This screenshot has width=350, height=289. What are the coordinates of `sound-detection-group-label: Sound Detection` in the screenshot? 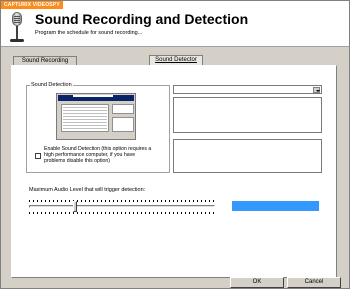 It's located at (51, 85).